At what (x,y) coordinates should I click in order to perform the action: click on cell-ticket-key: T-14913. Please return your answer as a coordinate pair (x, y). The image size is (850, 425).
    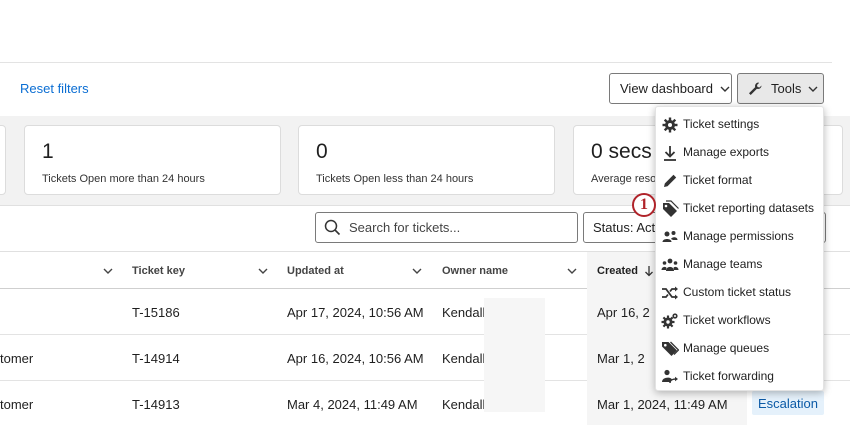
    Looking at the image, I should click on (156, 404).